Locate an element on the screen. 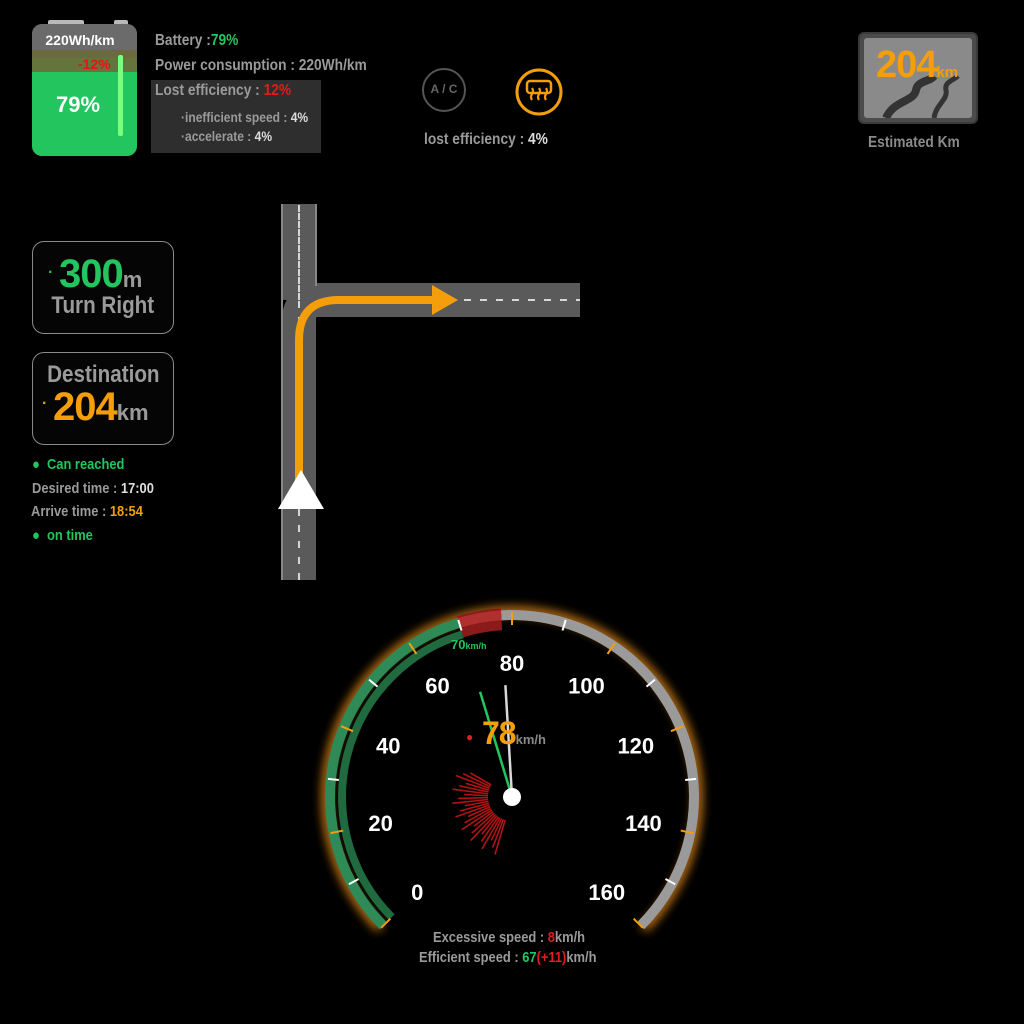  gauge-tick-label: 20 is located at coordinates (380, 823).